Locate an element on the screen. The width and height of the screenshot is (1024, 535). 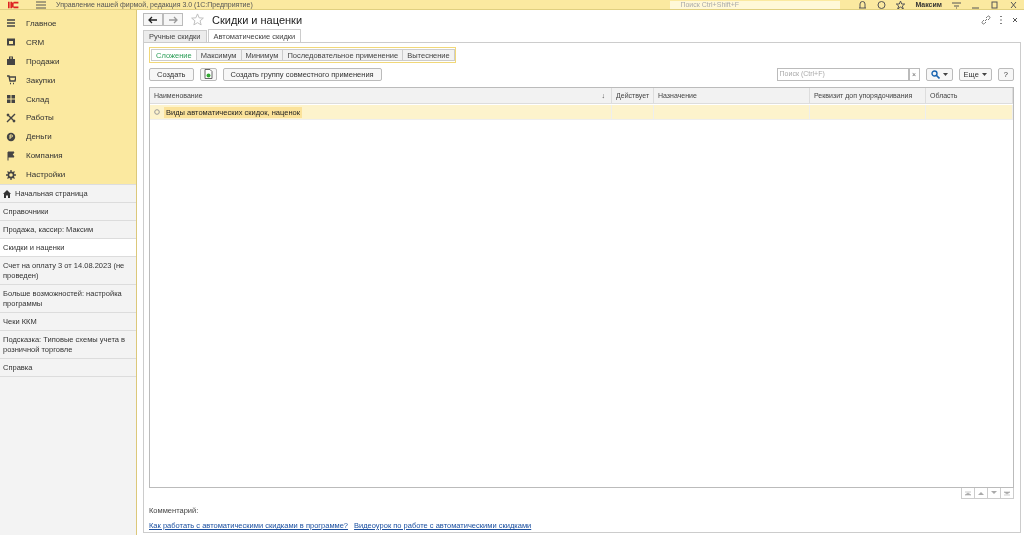
search-button is located at coordinates (939, 74).